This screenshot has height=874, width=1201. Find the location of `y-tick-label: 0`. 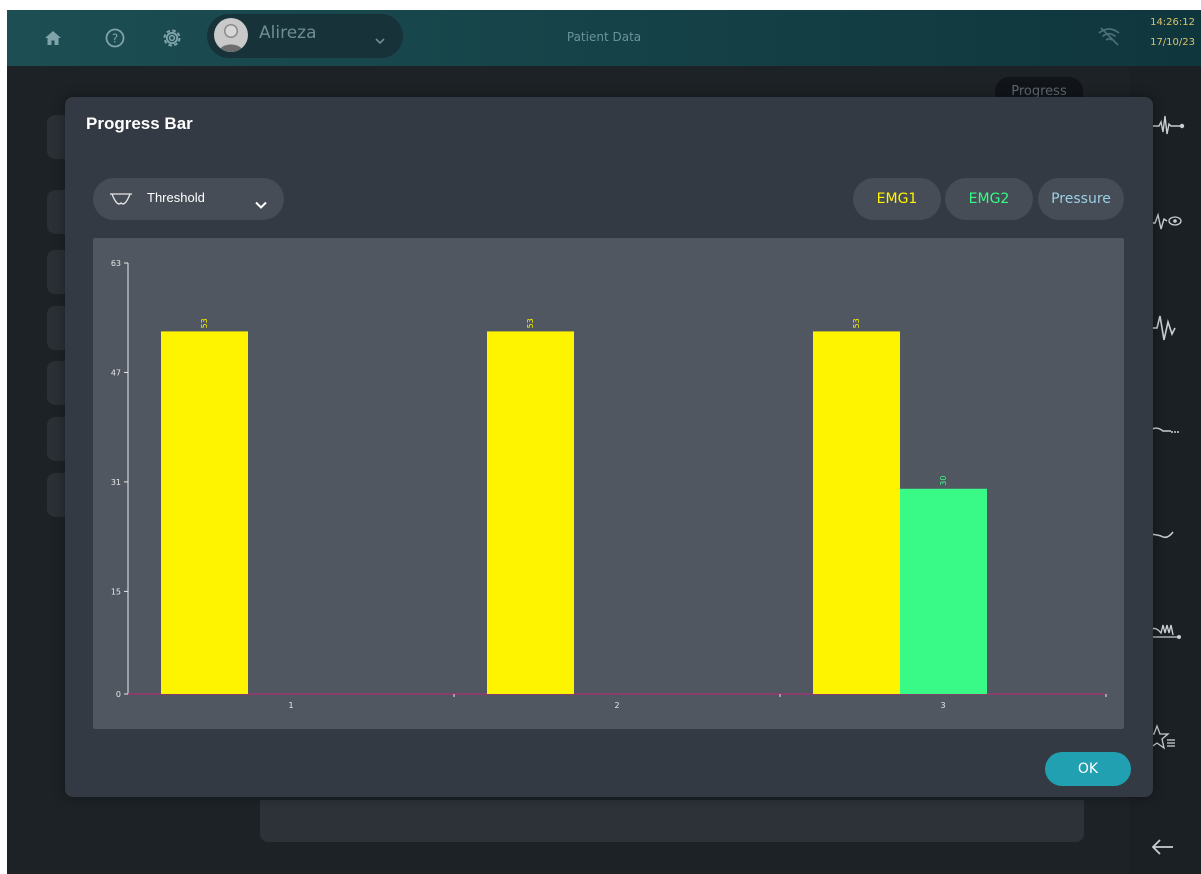

y-tick-label: 0 is located at coordinates (118, 694).